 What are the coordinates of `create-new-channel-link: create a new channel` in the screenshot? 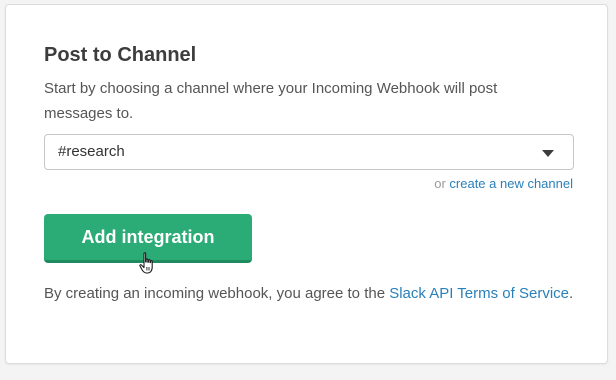 It's located at (511, 183).